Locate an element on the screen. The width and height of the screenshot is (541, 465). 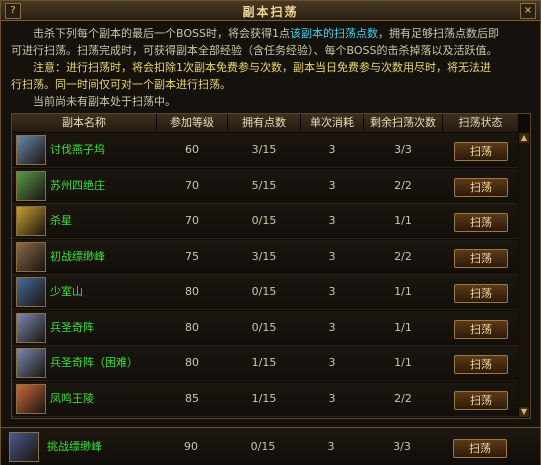
col-header-points: 拥有点数 is located at coordinates (264, 123).